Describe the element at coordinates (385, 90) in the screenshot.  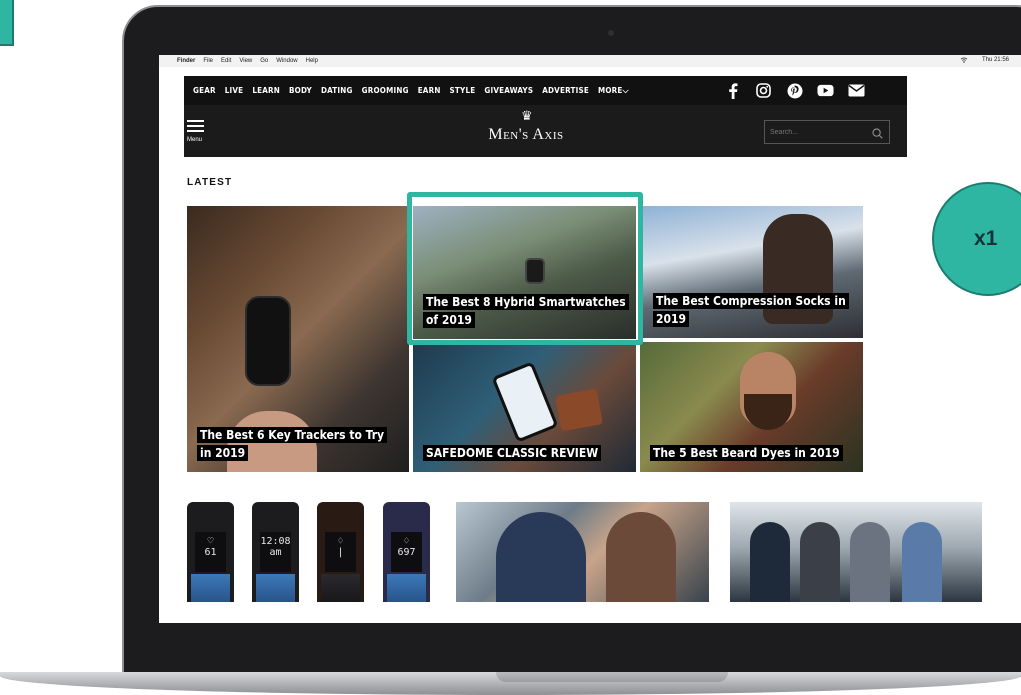
I see `nav-item-grooming: GROOMING` at that location.